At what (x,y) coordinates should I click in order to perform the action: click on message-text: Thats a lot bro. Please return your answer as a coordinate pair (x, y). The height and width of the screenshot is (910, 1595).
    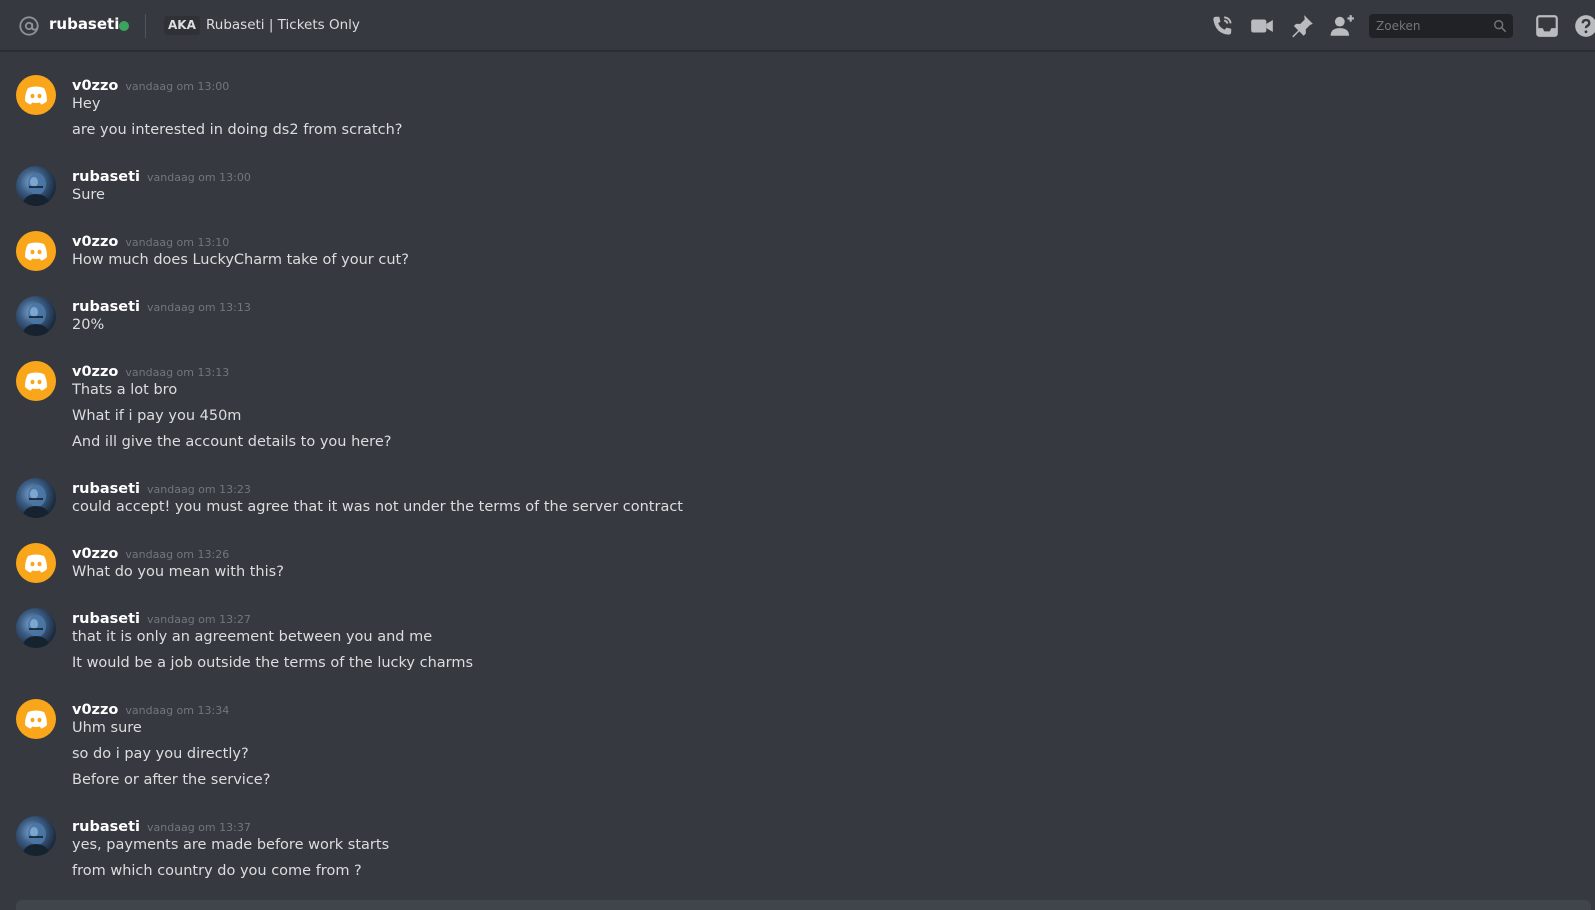
    Looking at the image, I should click on (125, 390).